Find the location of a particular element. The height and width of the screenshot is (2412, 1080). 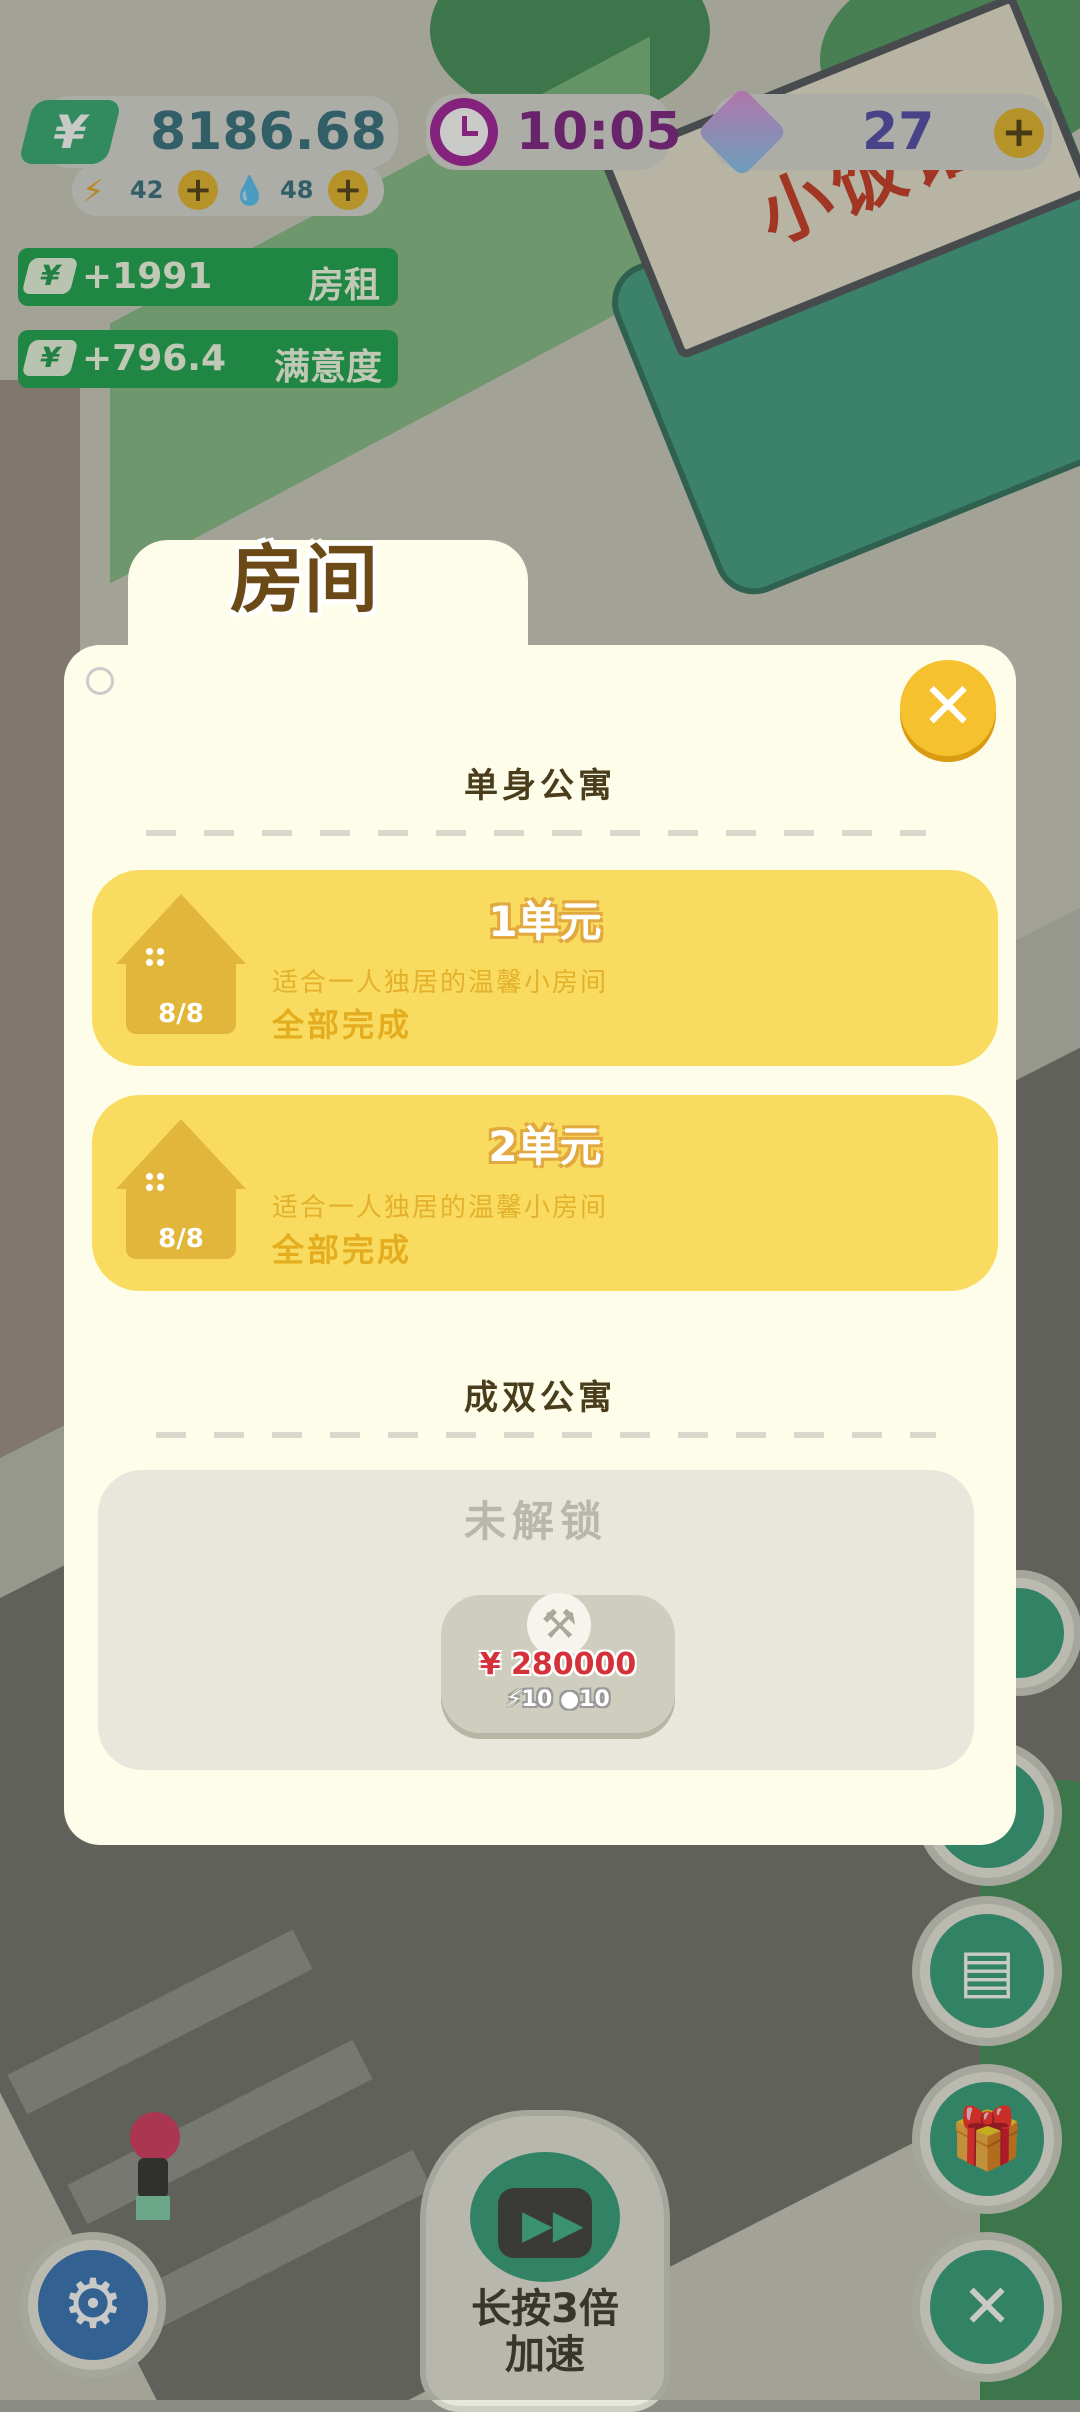

close-button: ✕ is located at coordinates (948, 708).